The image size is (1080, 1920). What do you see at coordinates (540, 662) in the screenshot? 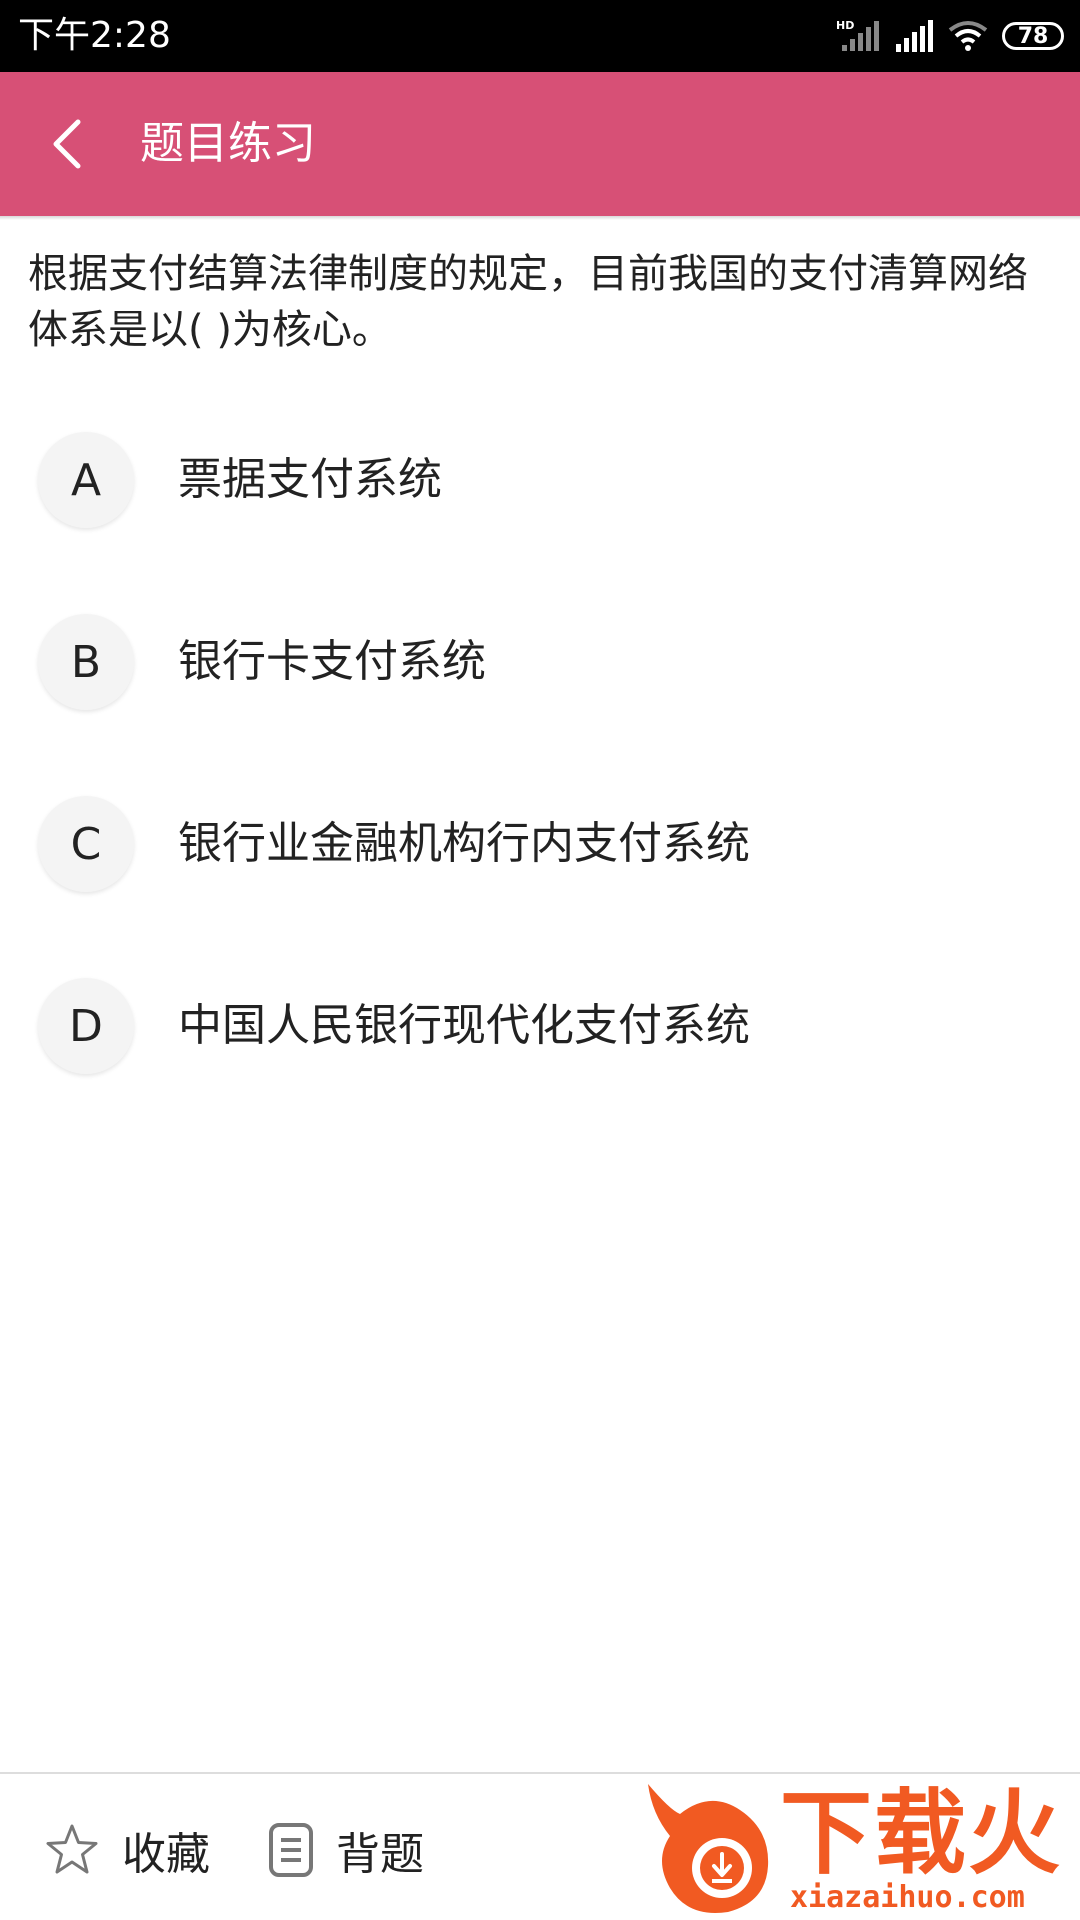
I see `option-b: B 银行卡支付系统` at bounding box center [540, 662].